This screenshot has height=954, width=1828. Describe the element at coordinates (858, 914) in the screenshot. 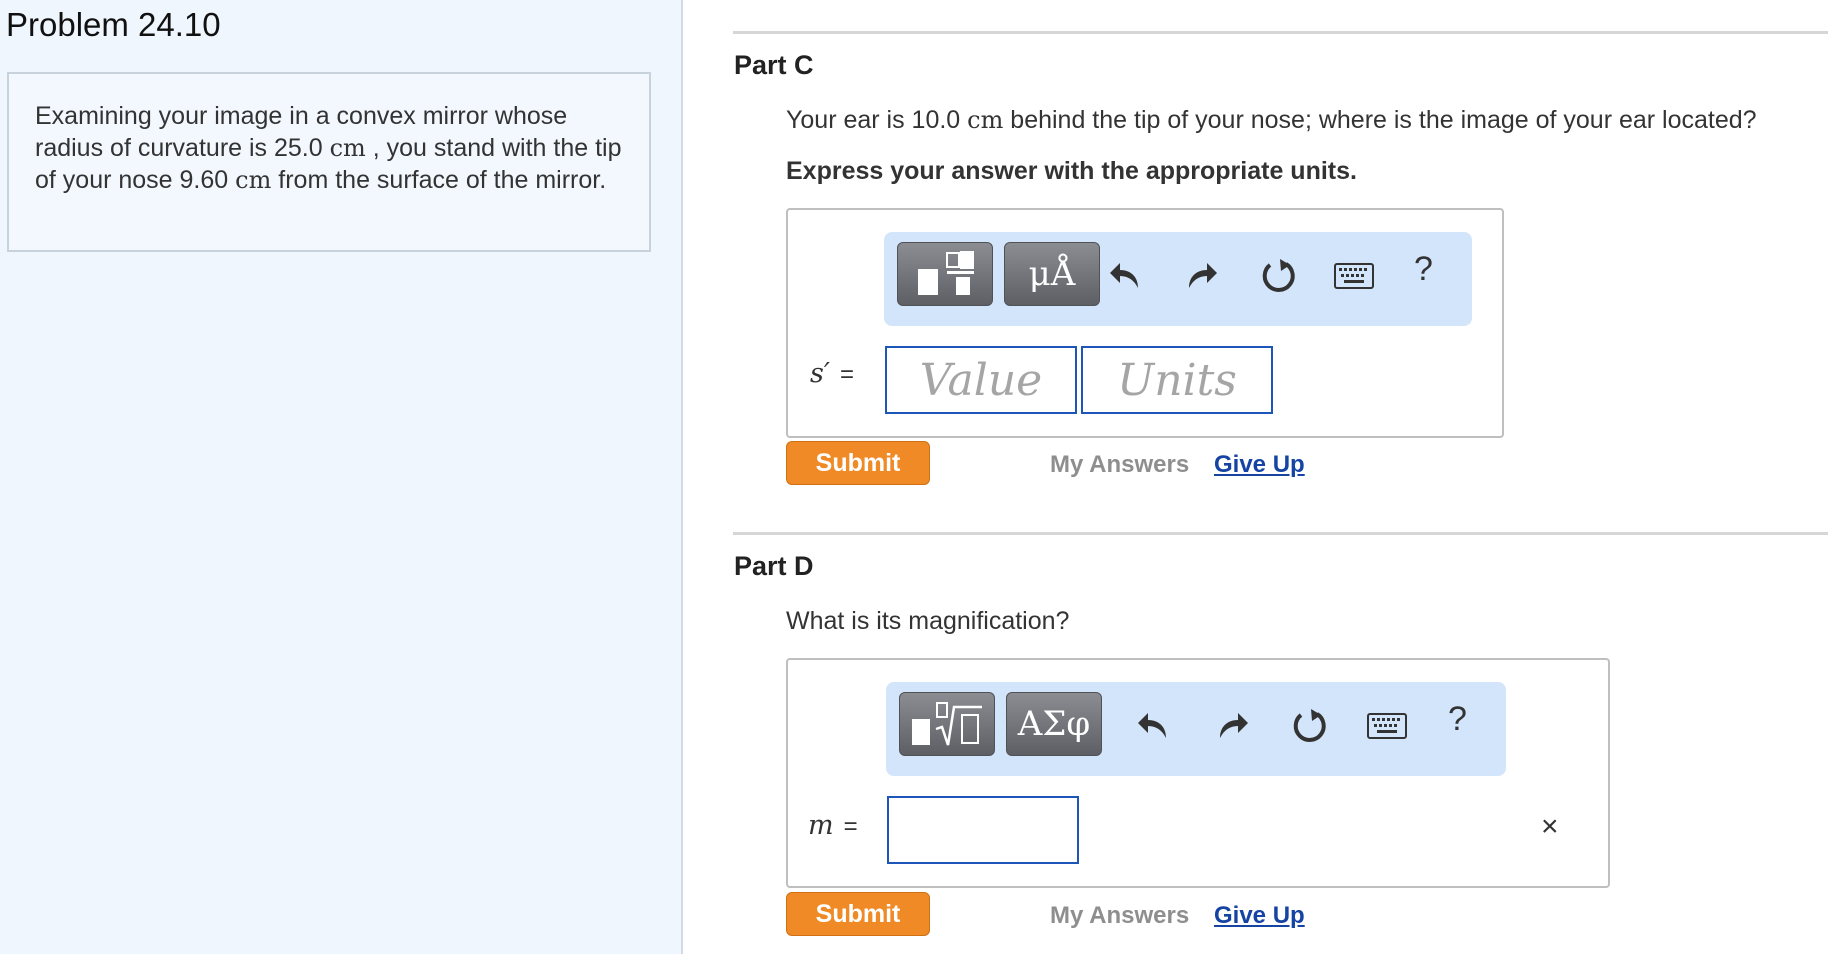

I see `part-d-submit-button: Submit` at that location.